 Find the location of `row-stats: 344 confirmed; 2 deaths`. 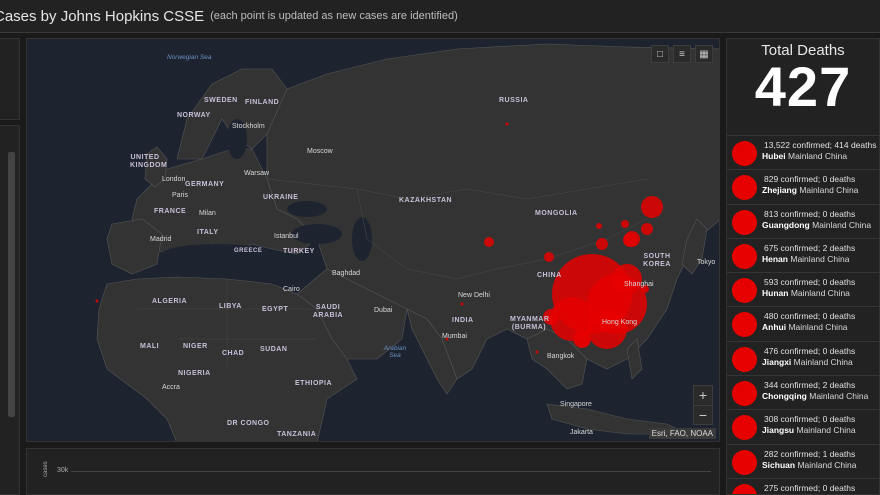

row-stats: 344 confirmed; 2 deaths is located at coordinates (810, 385).